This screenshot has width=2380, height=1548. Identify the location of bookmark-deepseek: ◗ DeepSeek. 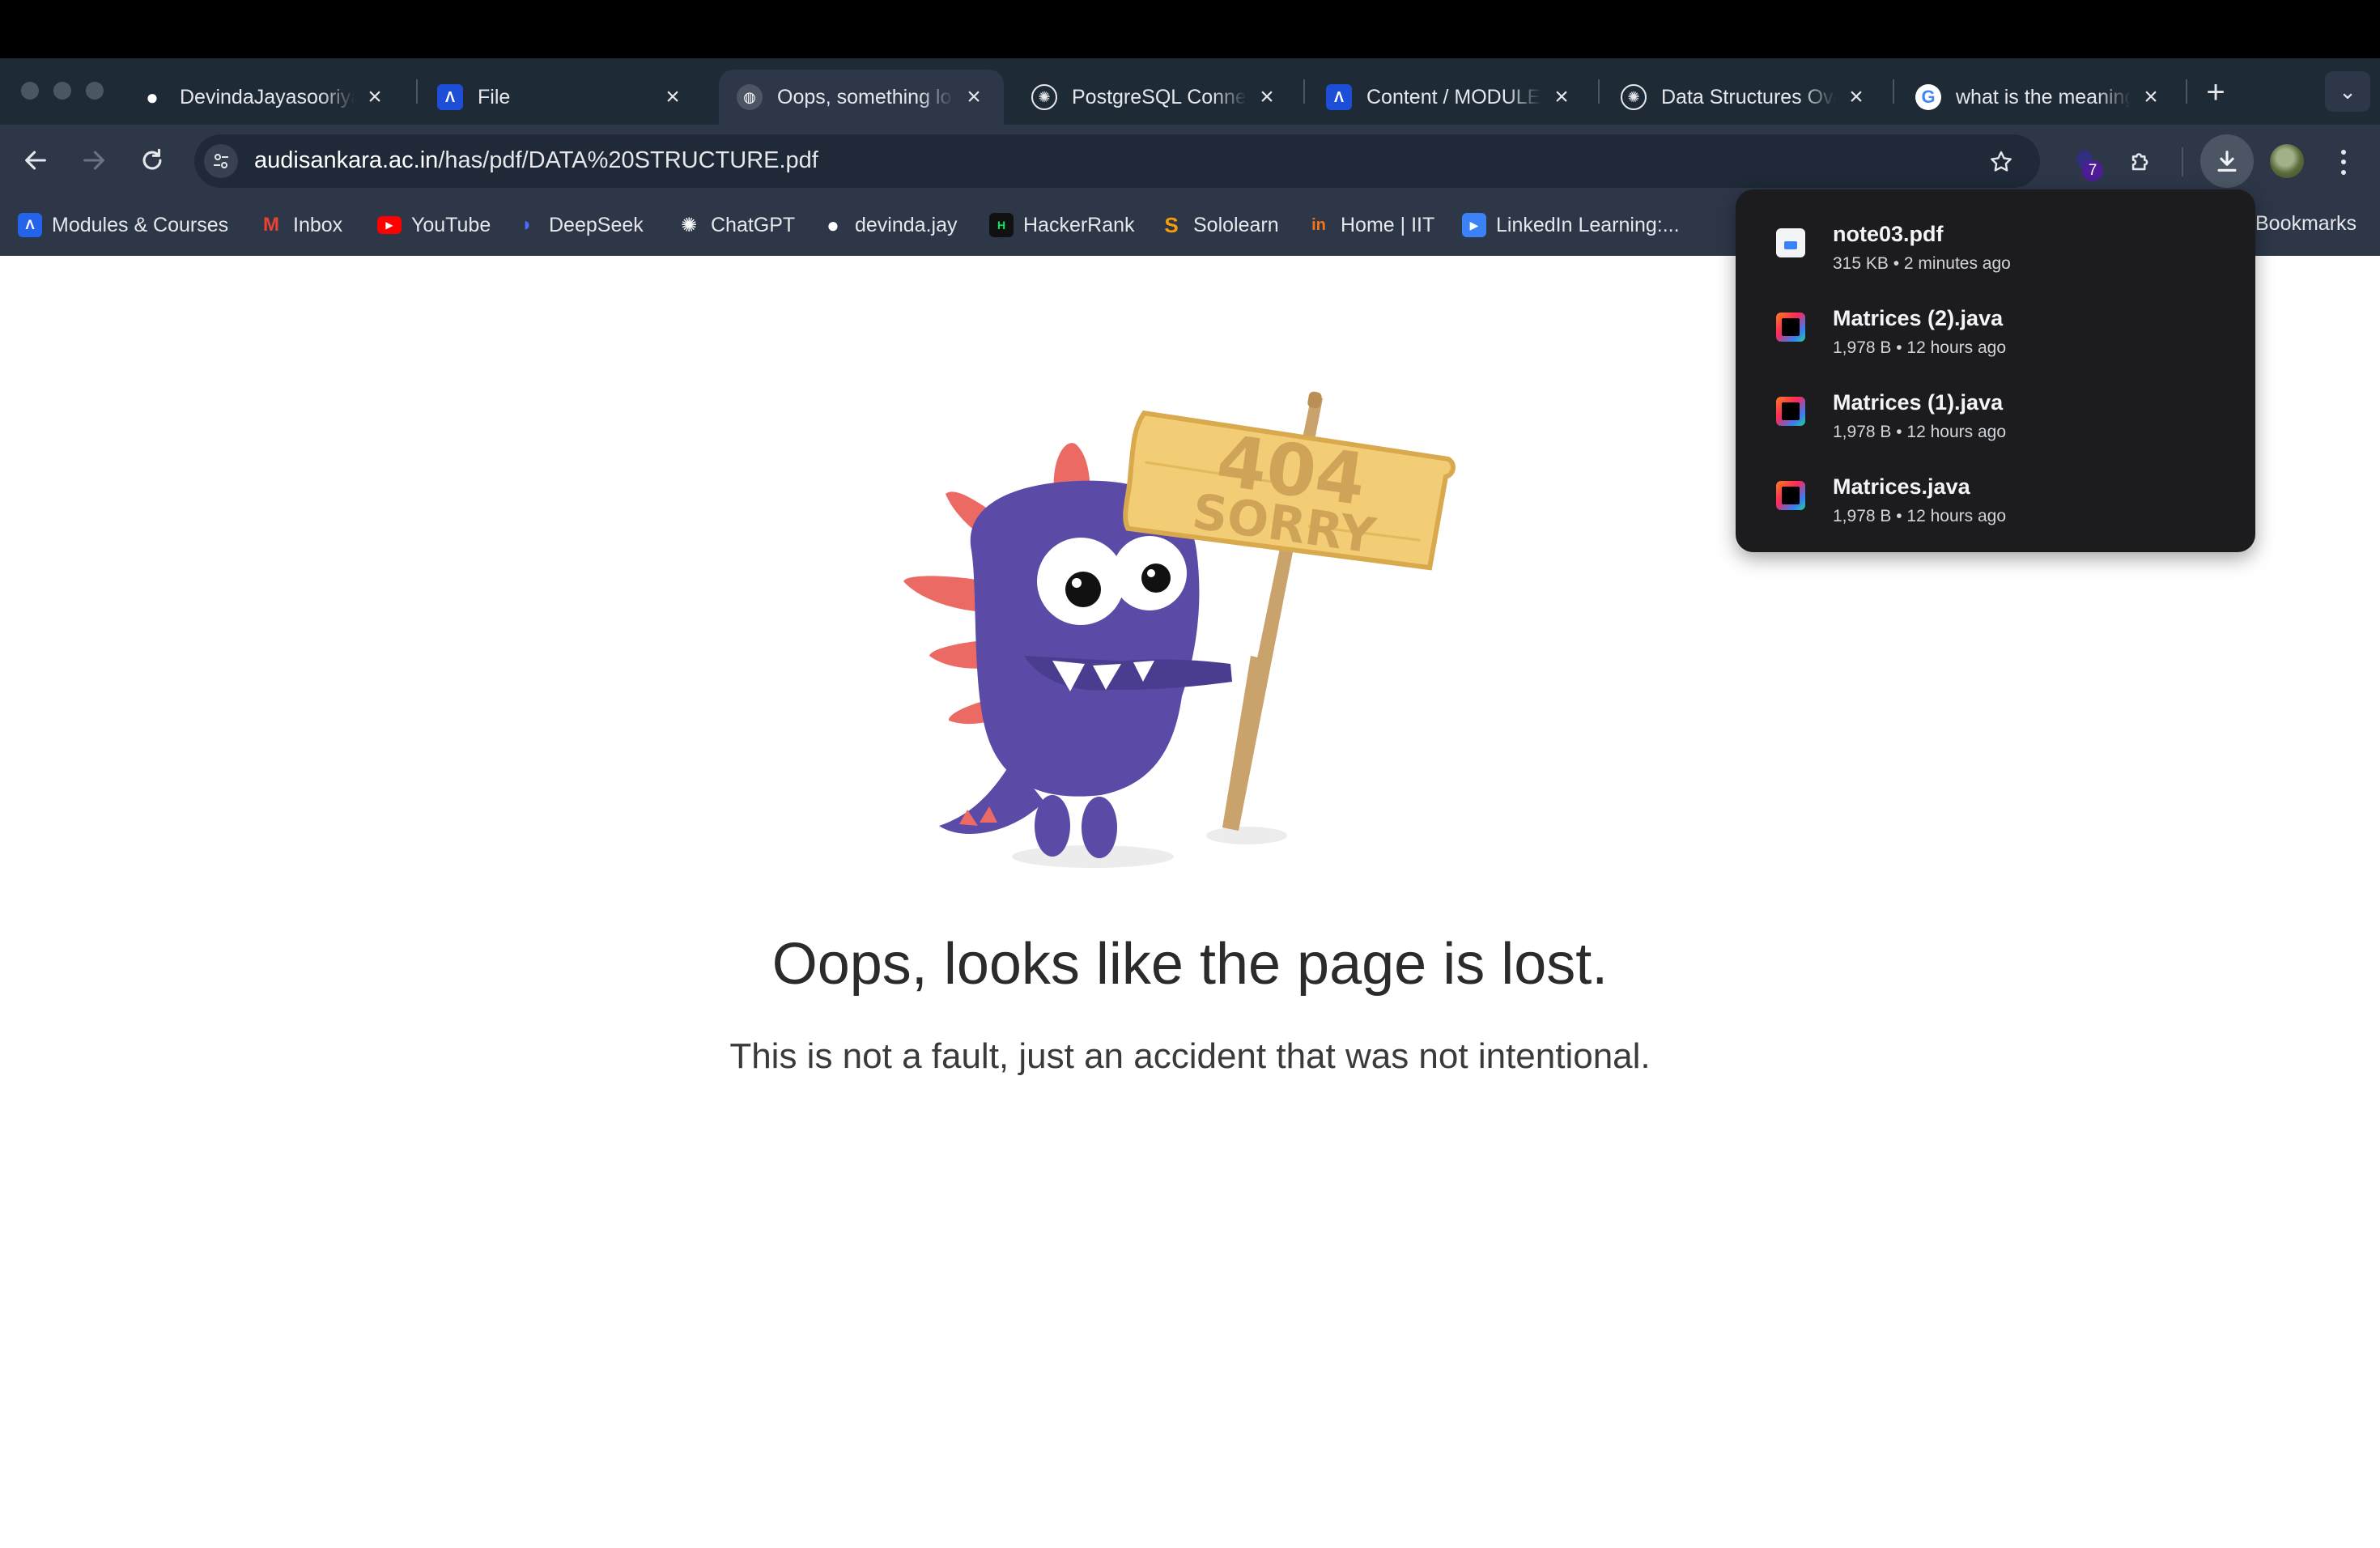
(579, 225).